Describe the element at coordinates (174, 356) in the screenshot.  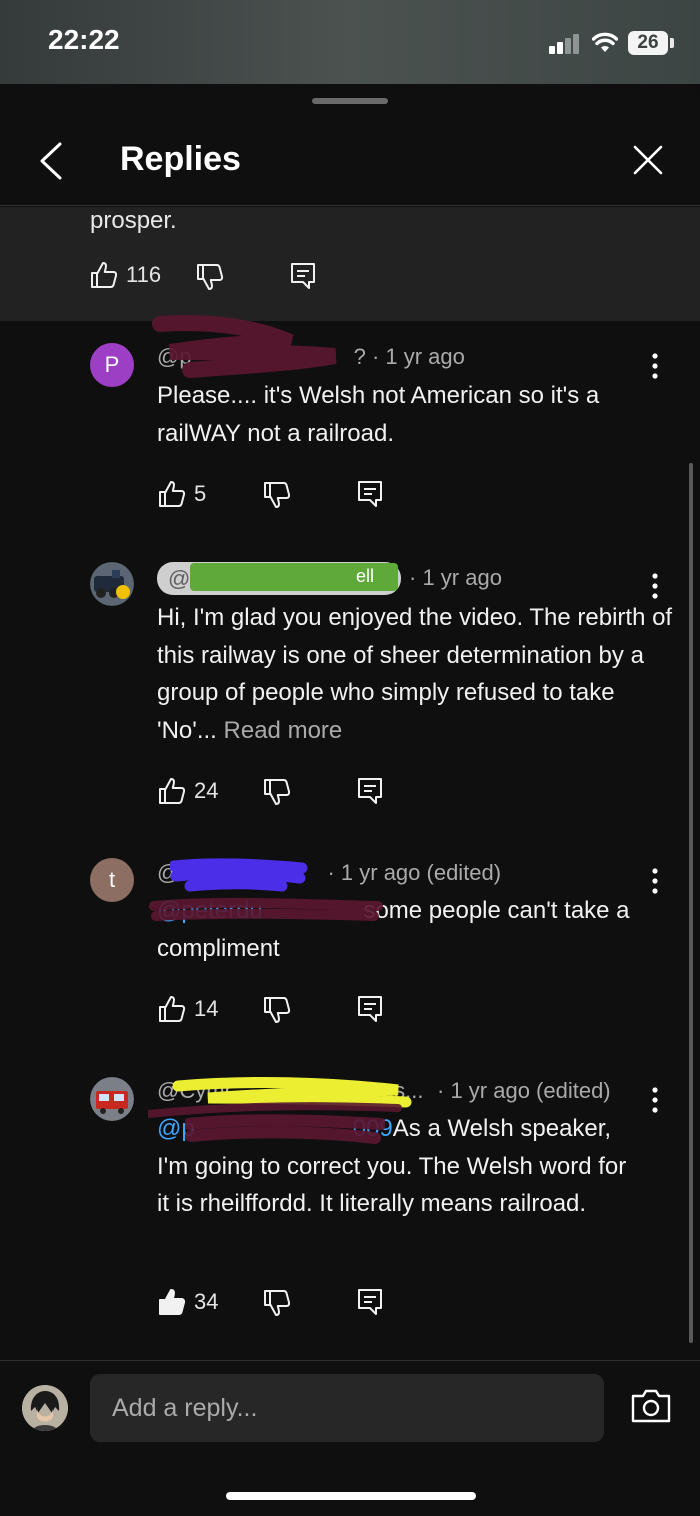
I see `comment-handle: @p` at that location.